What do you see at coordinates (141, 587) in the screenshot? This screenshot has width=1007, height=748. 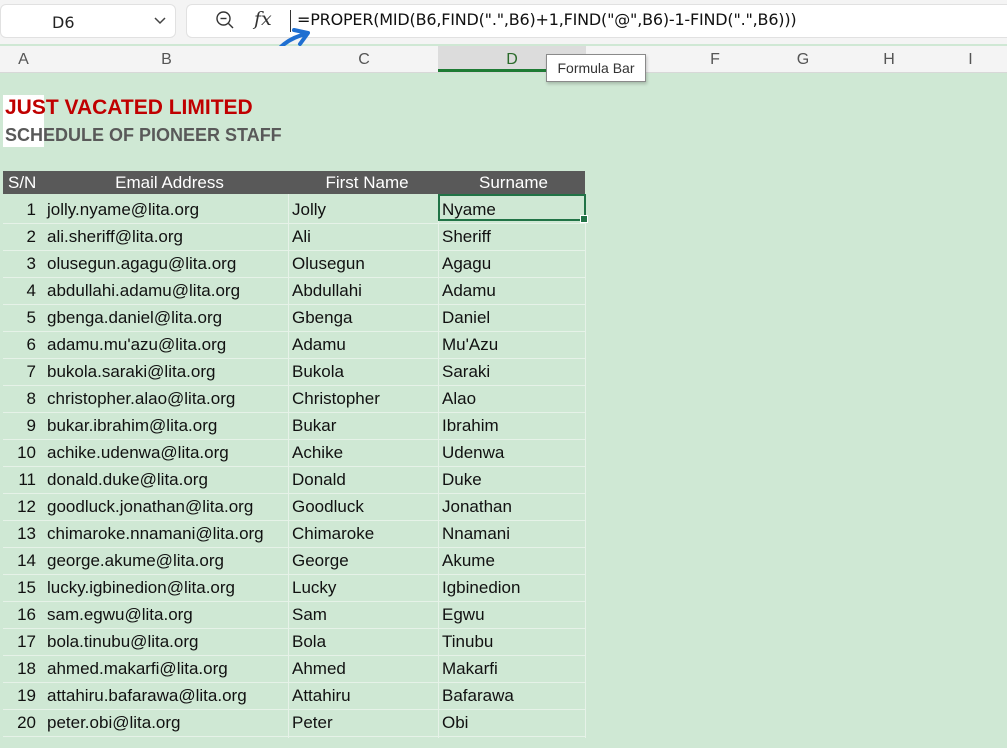 I see `cell-email: lucky.igbinedion@lita.org` at bounding box center [141, 587].